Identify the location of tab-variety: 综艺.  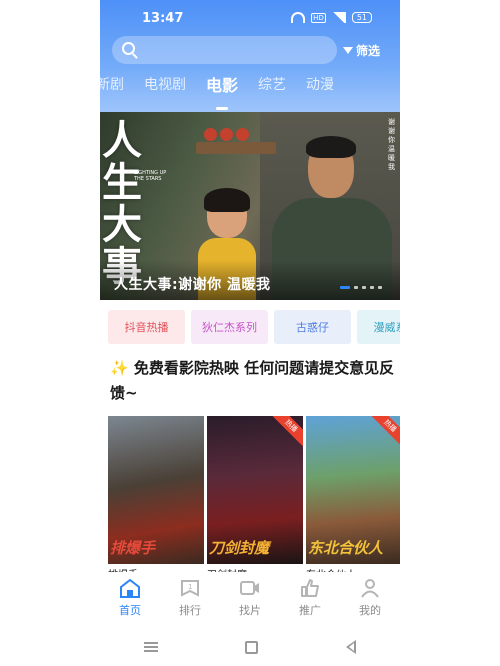
(272, 89).